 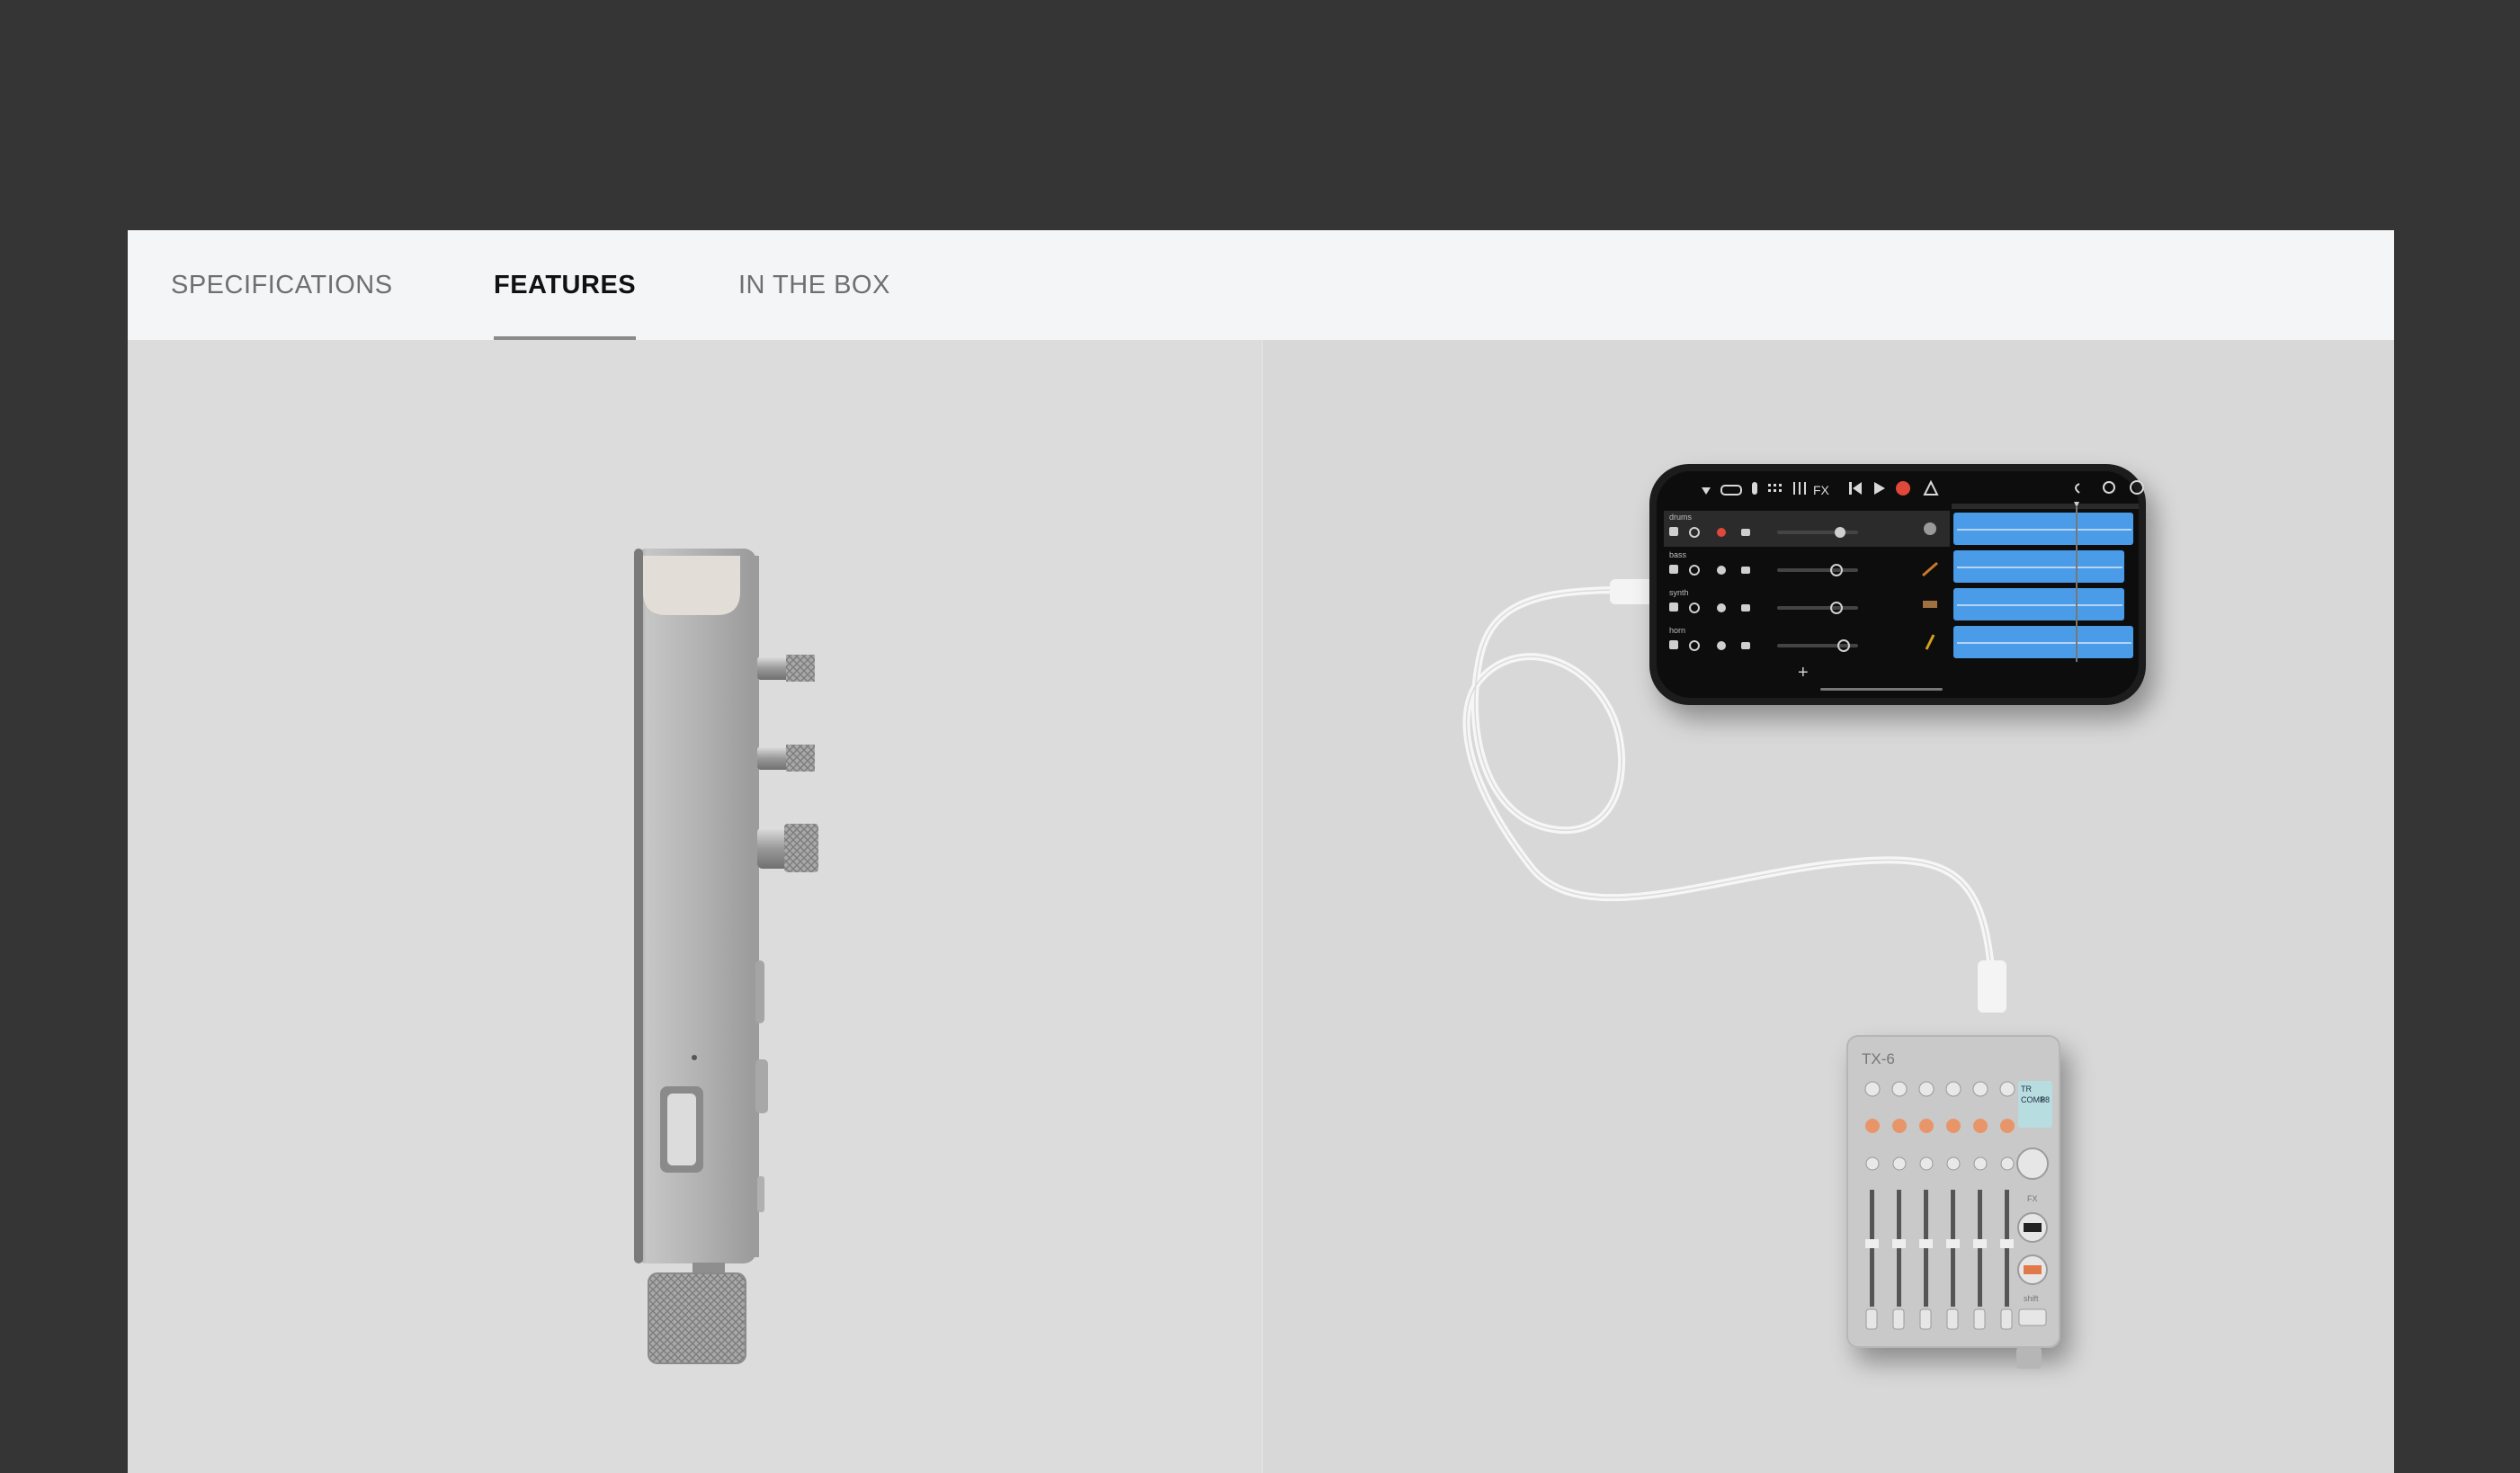 I want to click on phone, so click(x=1897, y=584).